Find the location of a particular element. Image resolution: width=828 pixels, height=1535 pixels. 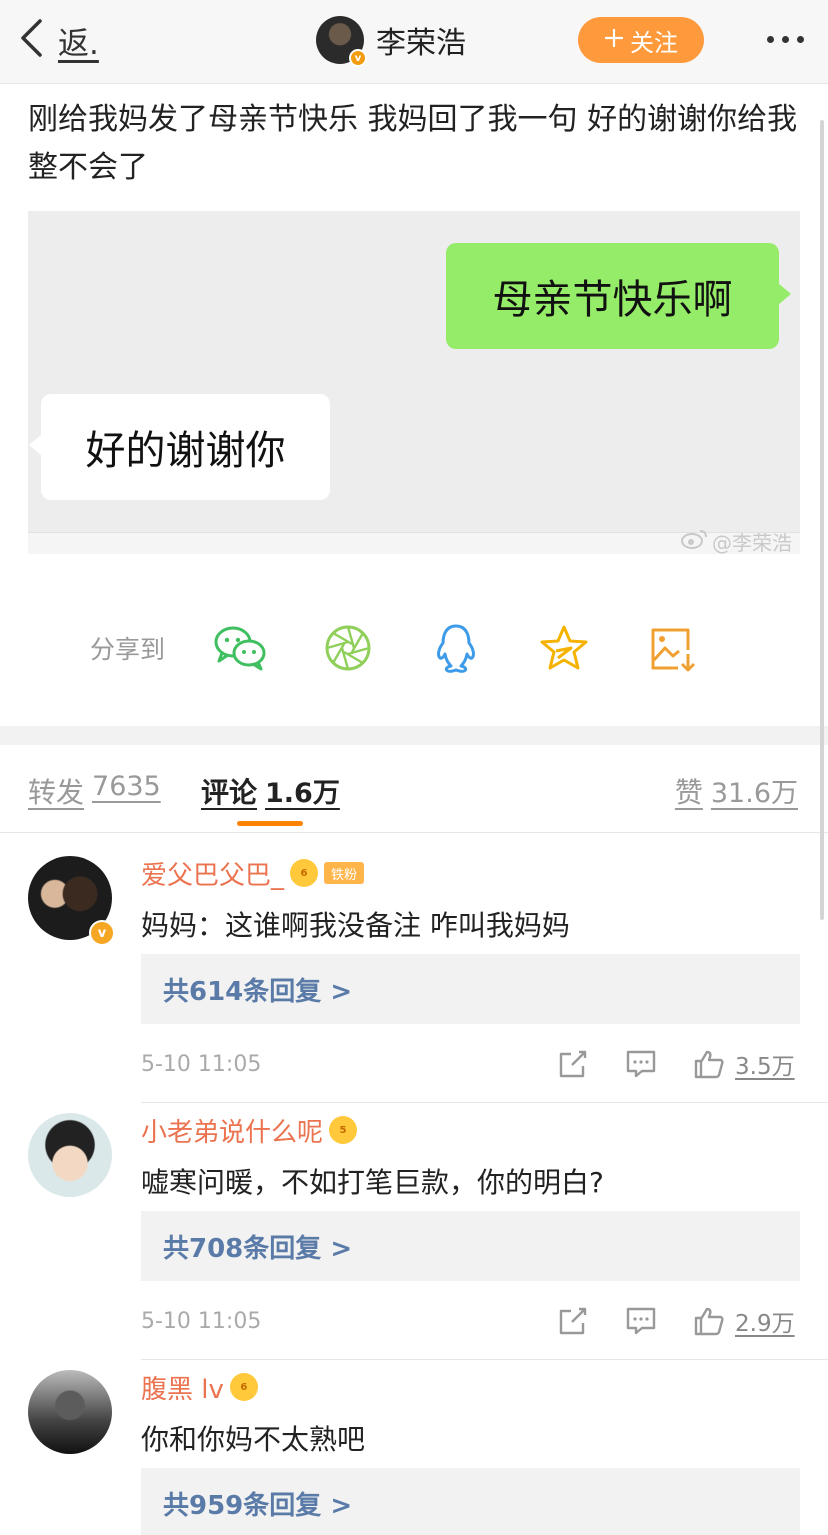

author-info: v 李荣浩 is located at coordinates (391, 40).